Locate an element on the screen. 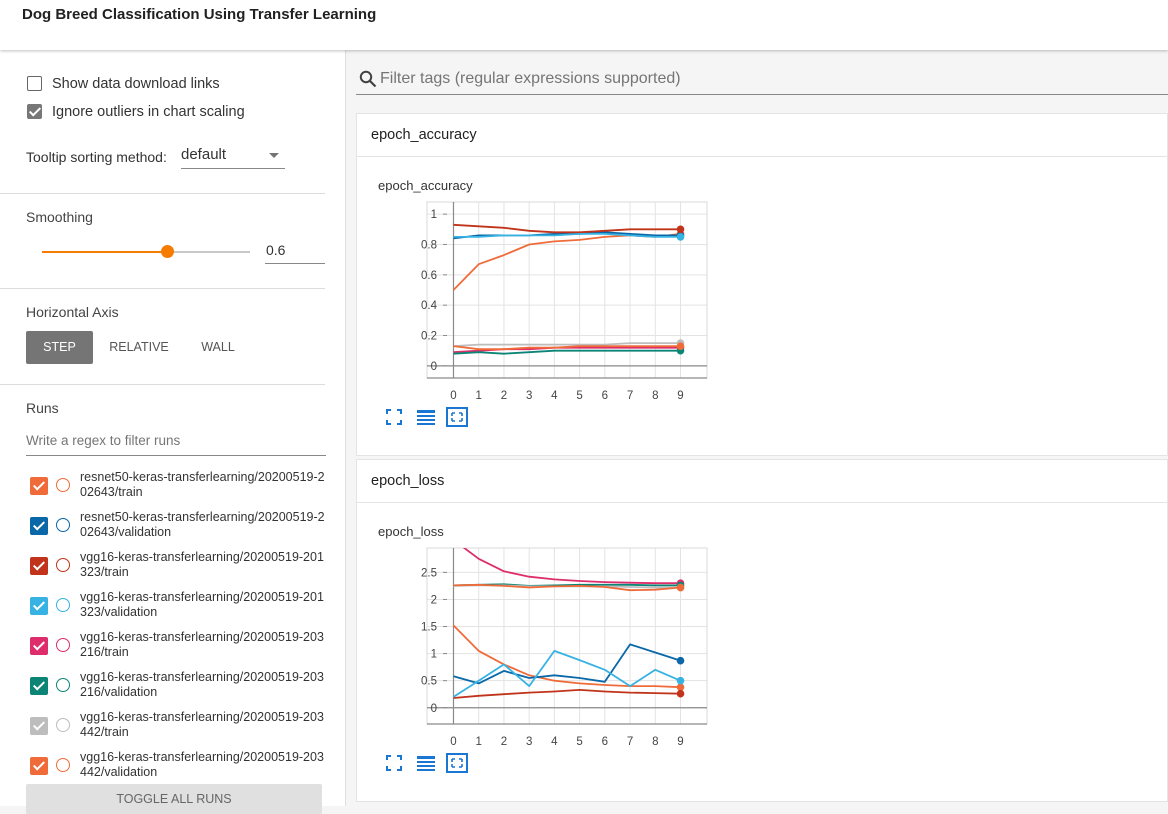 The height and width of the screenshot is (814, 1168). run-filter-input: Write a regex to filter runs is located at coordinates (176, 442).